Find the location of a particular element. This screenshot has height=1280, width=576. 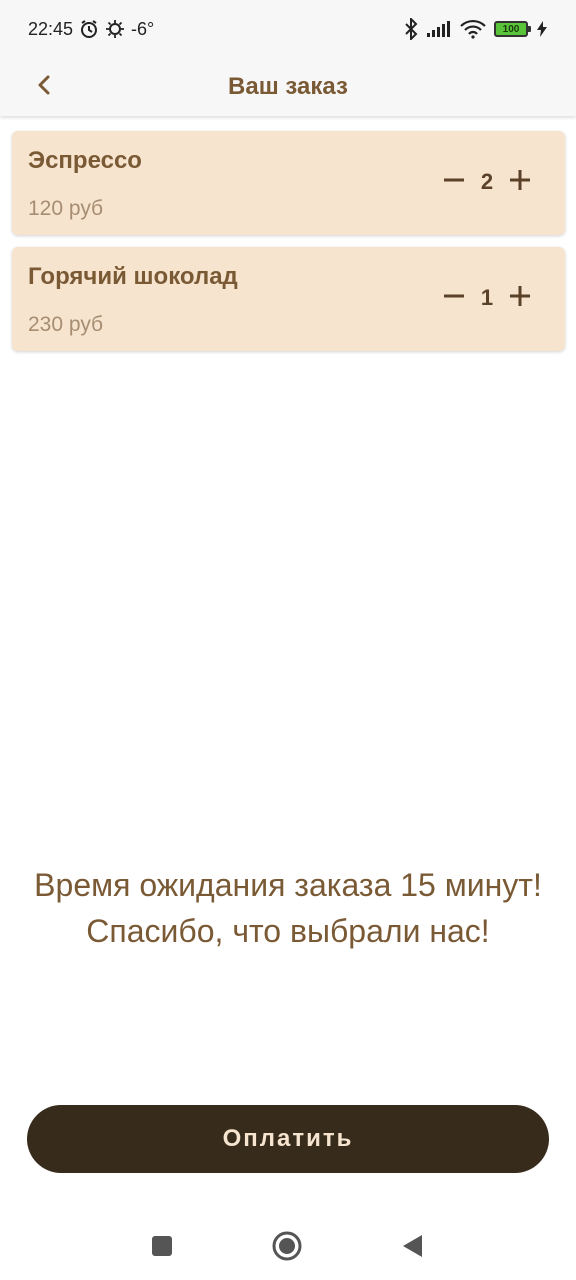

status-left: 22:45 -6° is located at coordinates (91, 29).